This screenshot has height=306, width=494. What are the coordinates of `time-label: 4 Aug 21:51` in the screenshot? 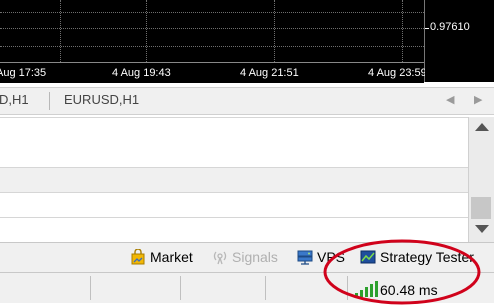 It's located at (269, 73).